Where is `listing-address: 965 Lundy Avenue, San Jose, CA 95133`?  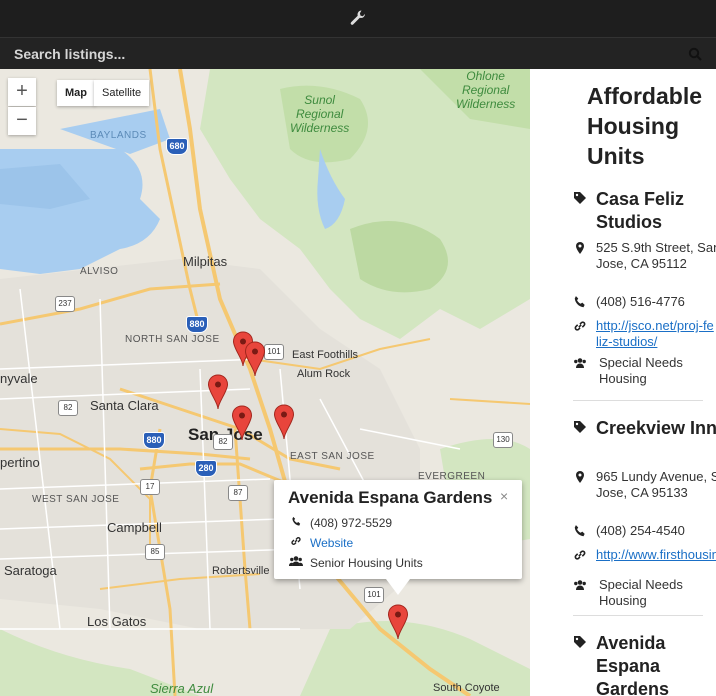
listing-address: 965 Lundy Avenue, San Jose, CA 95133 is located at coordinates (656, 484).